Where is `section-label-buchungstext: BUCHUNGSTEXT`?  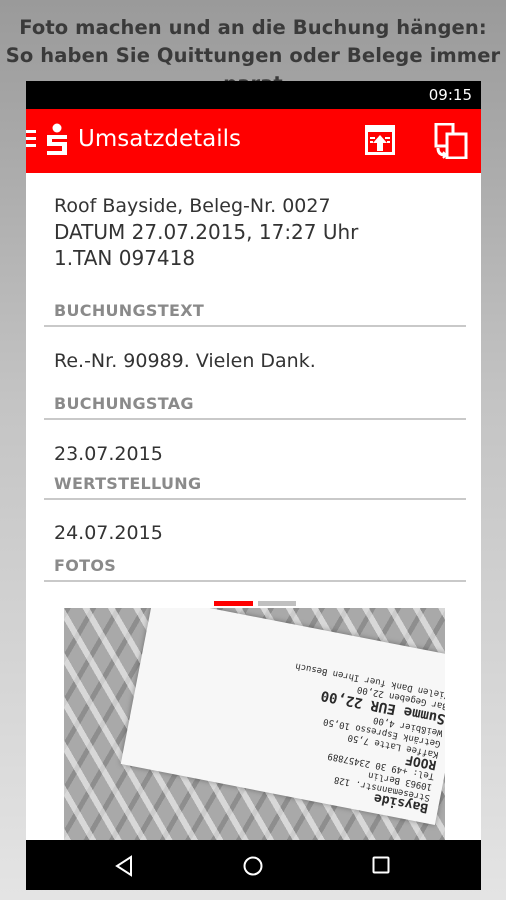
section-label-buchungstext: BUCHUNGSTEXT is located at coordinates (129, 310).